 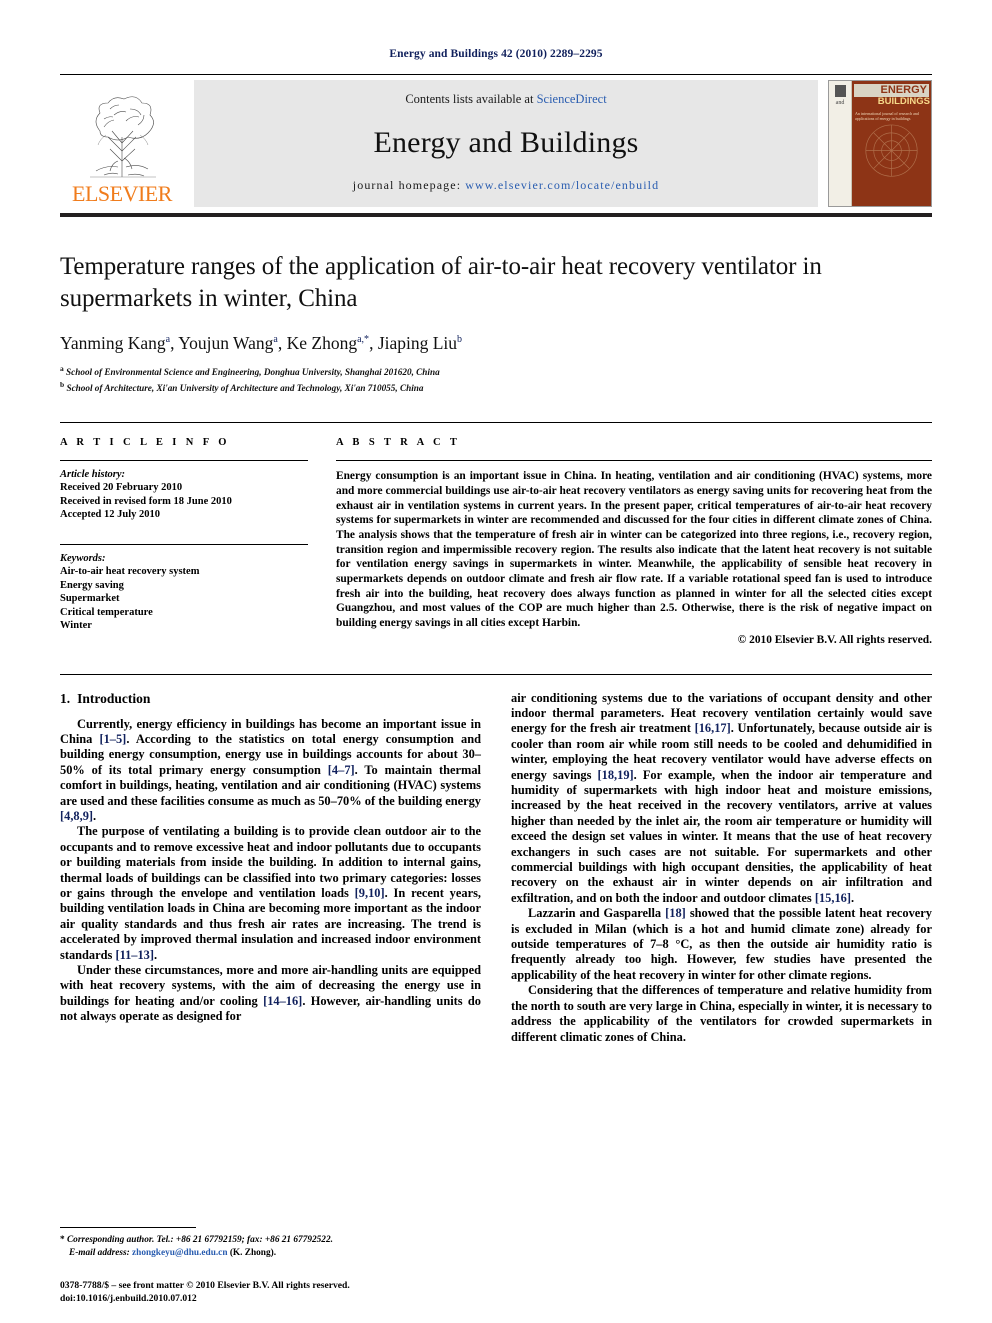 What do you see at coordinates (496, 54) in the screenshot?
I see `running-head: Energy and Buildings 42 (2010) 2289–2295` at bounding box center [496, 54].